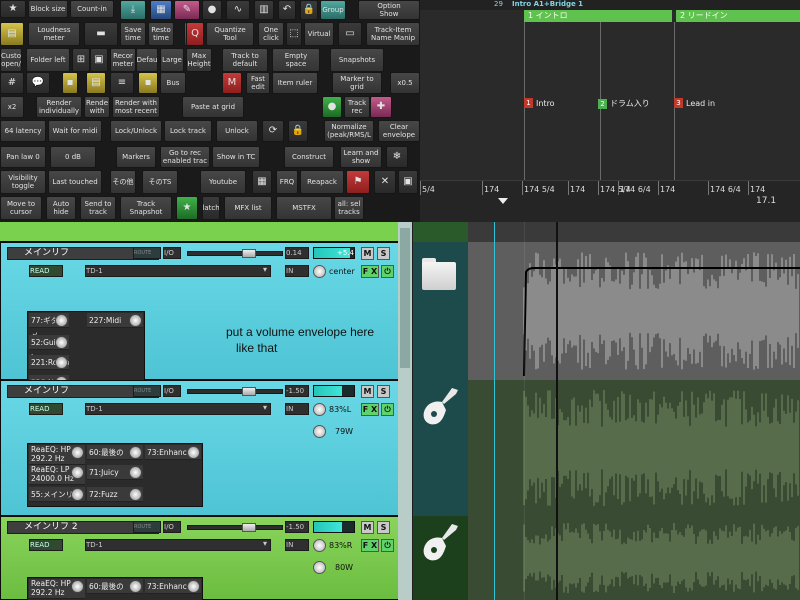  What do you see at coordinates (236, 157) in the screenshot?
I see `toolbar-button-48: Show in TC` at bounding box center [236, 157].